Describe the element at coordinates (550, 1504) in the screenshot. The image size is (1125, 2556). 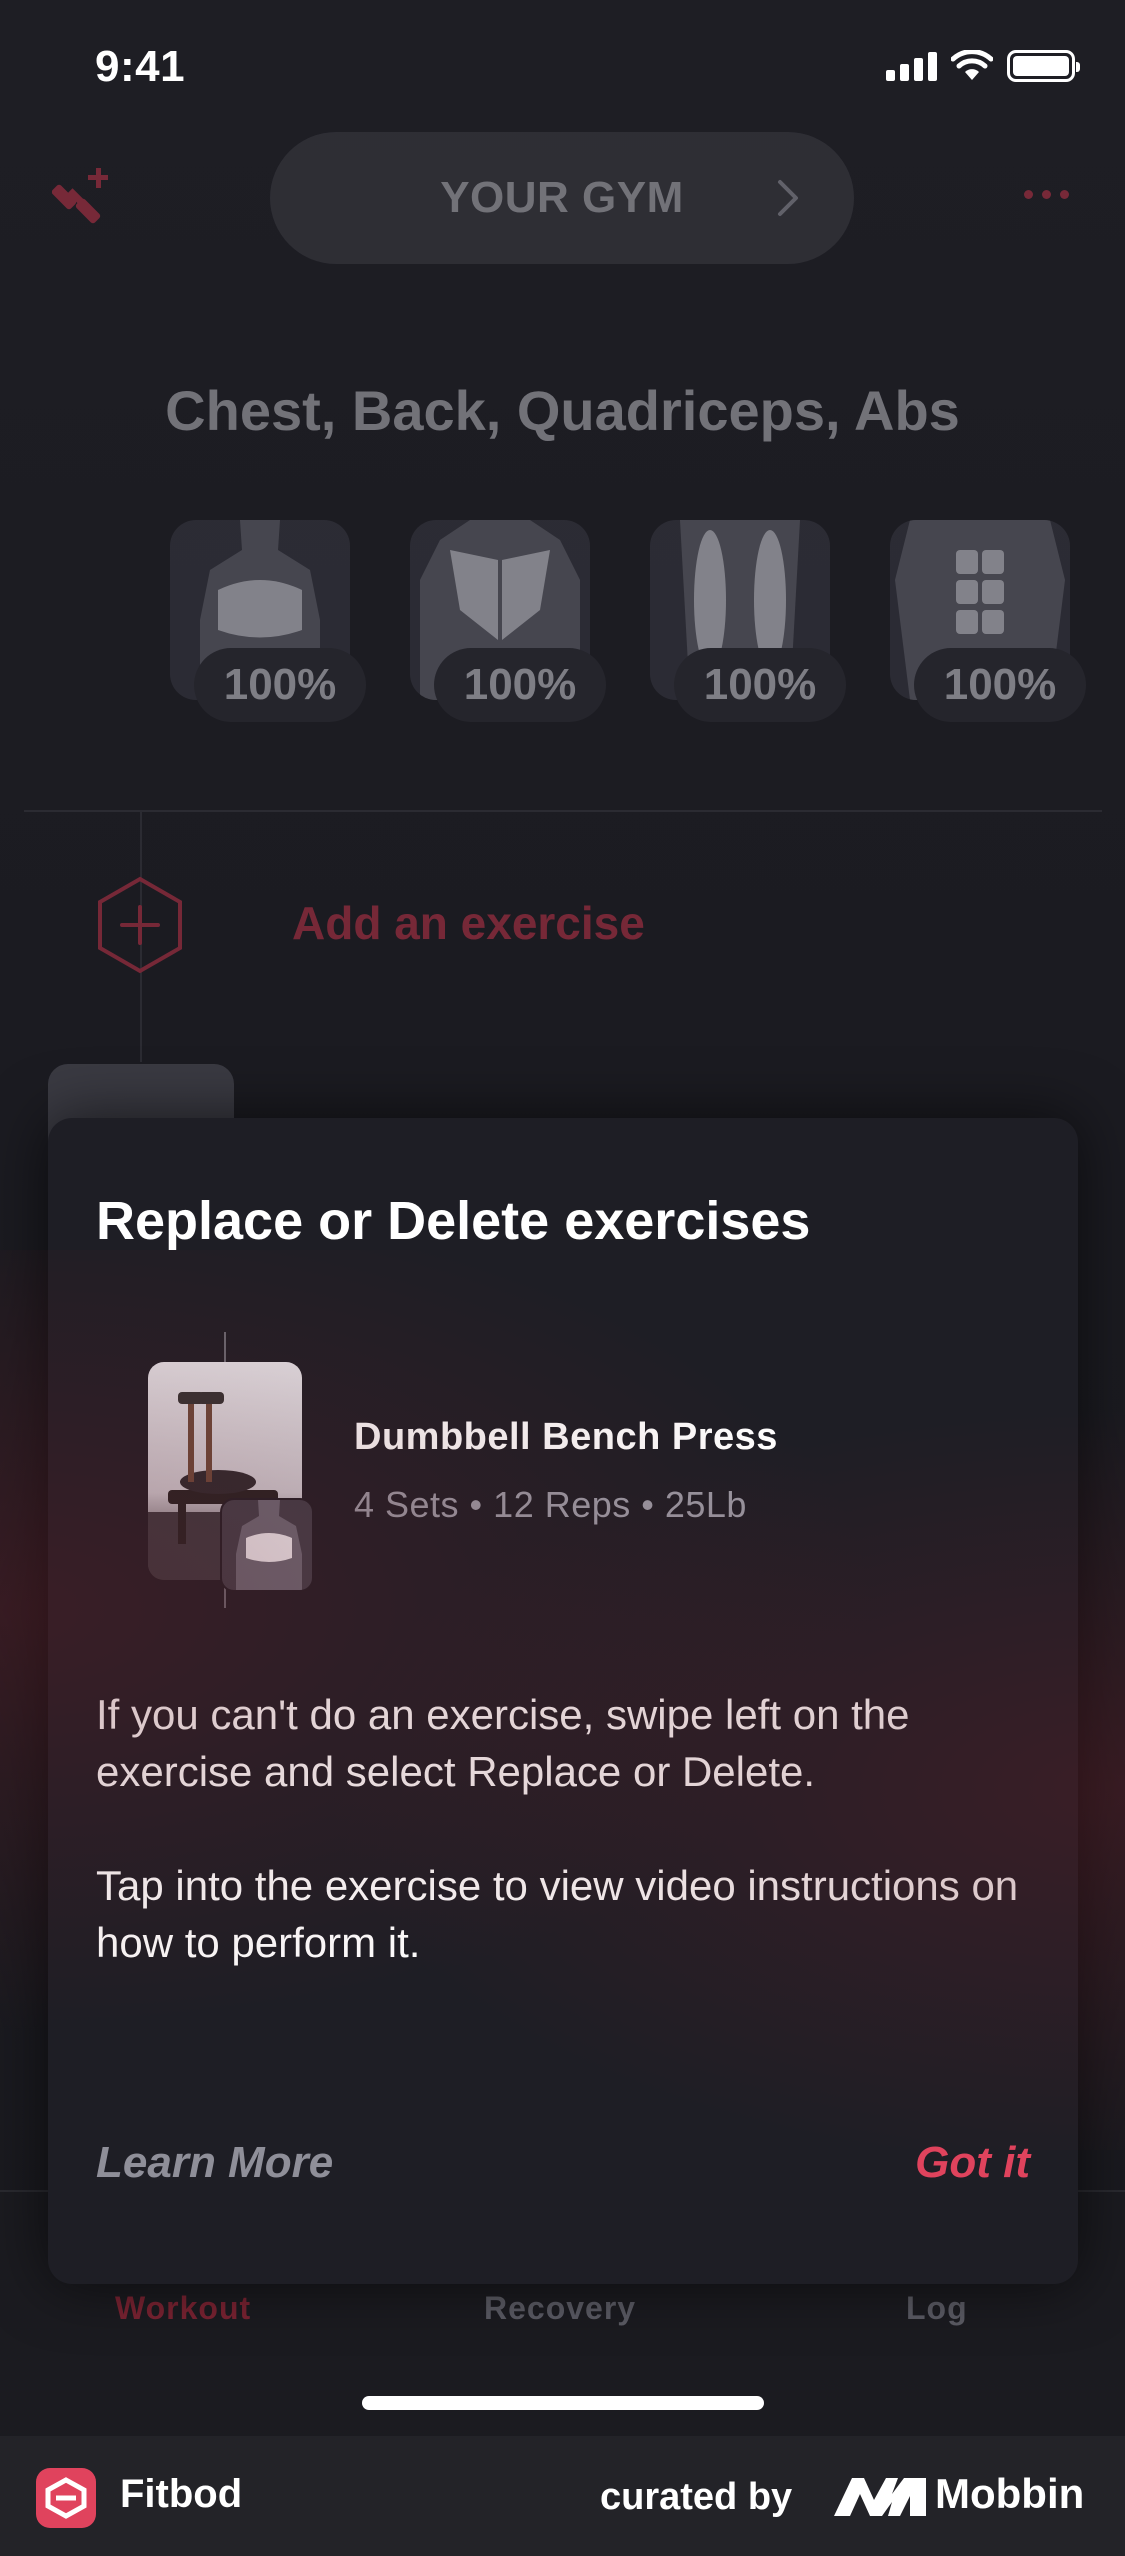
I see `exercise-meta: 4 Sets • 12 Reps • 25Lb` at that location.